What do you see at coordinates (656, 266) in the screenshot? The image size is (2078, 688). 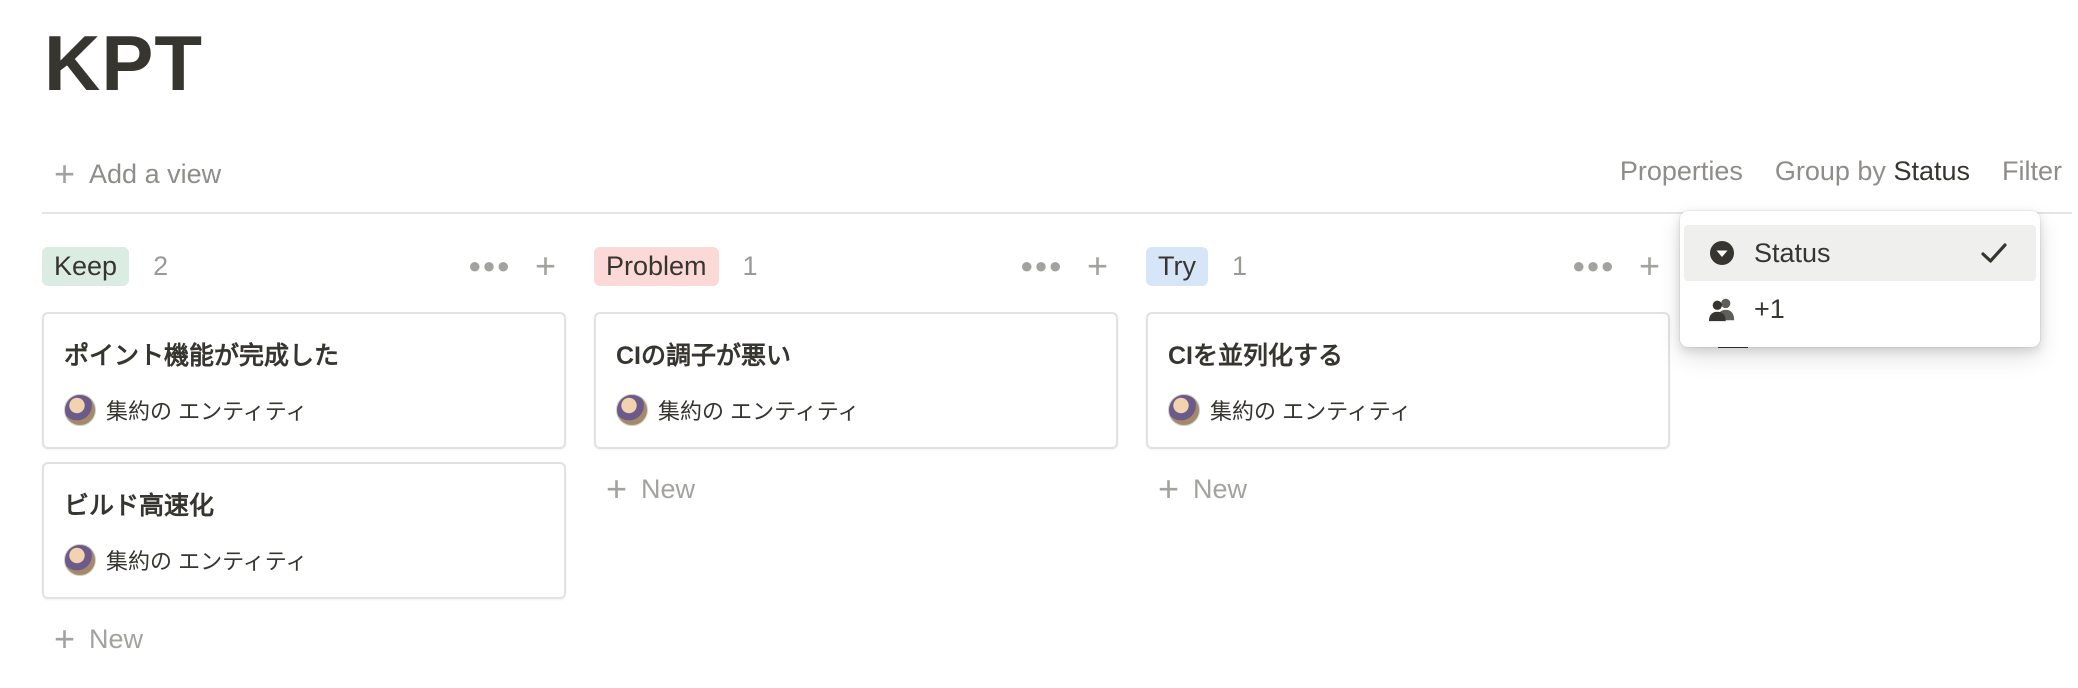 I see `status-tag: Problem` at bounding box center [656, 266].